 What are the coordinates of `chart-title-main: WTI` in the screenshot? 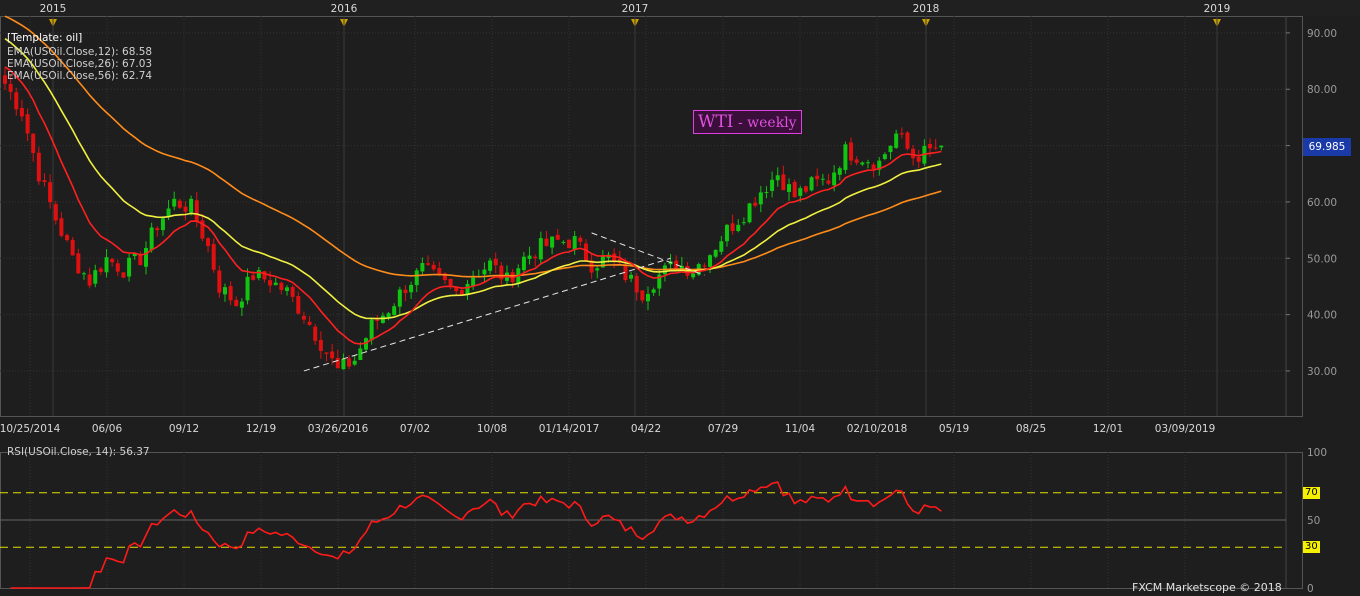 It's located at (716, 122).